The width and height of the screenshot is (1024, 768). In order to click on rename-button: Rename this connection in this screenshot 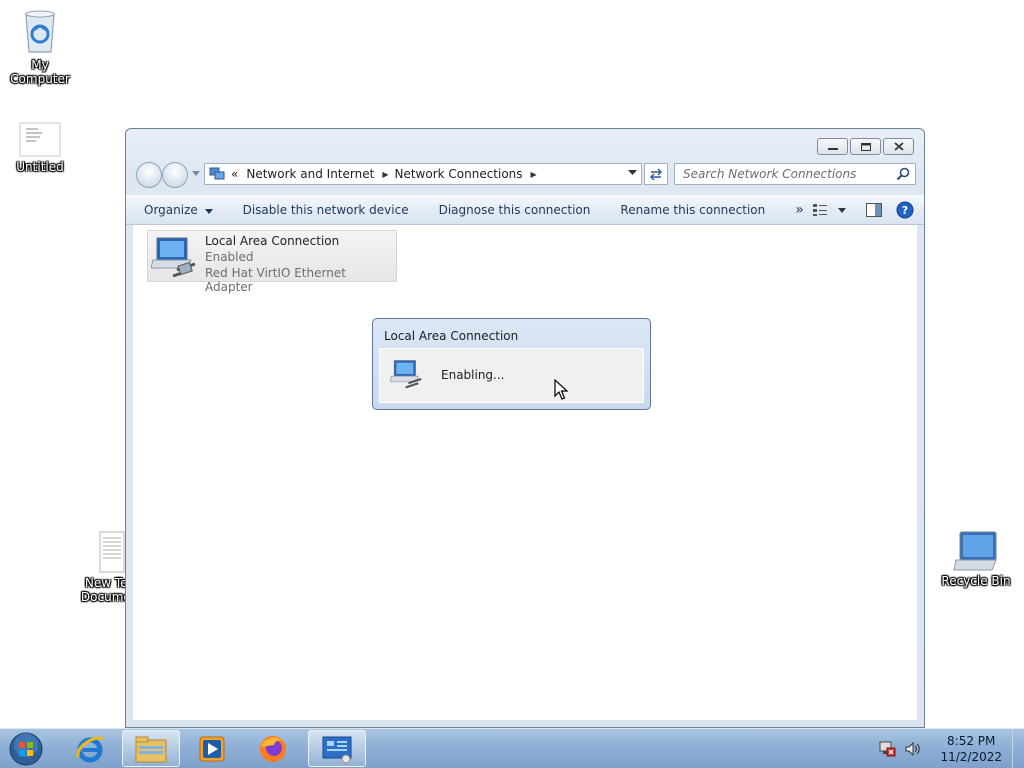, I will do `click(692, 210)`.